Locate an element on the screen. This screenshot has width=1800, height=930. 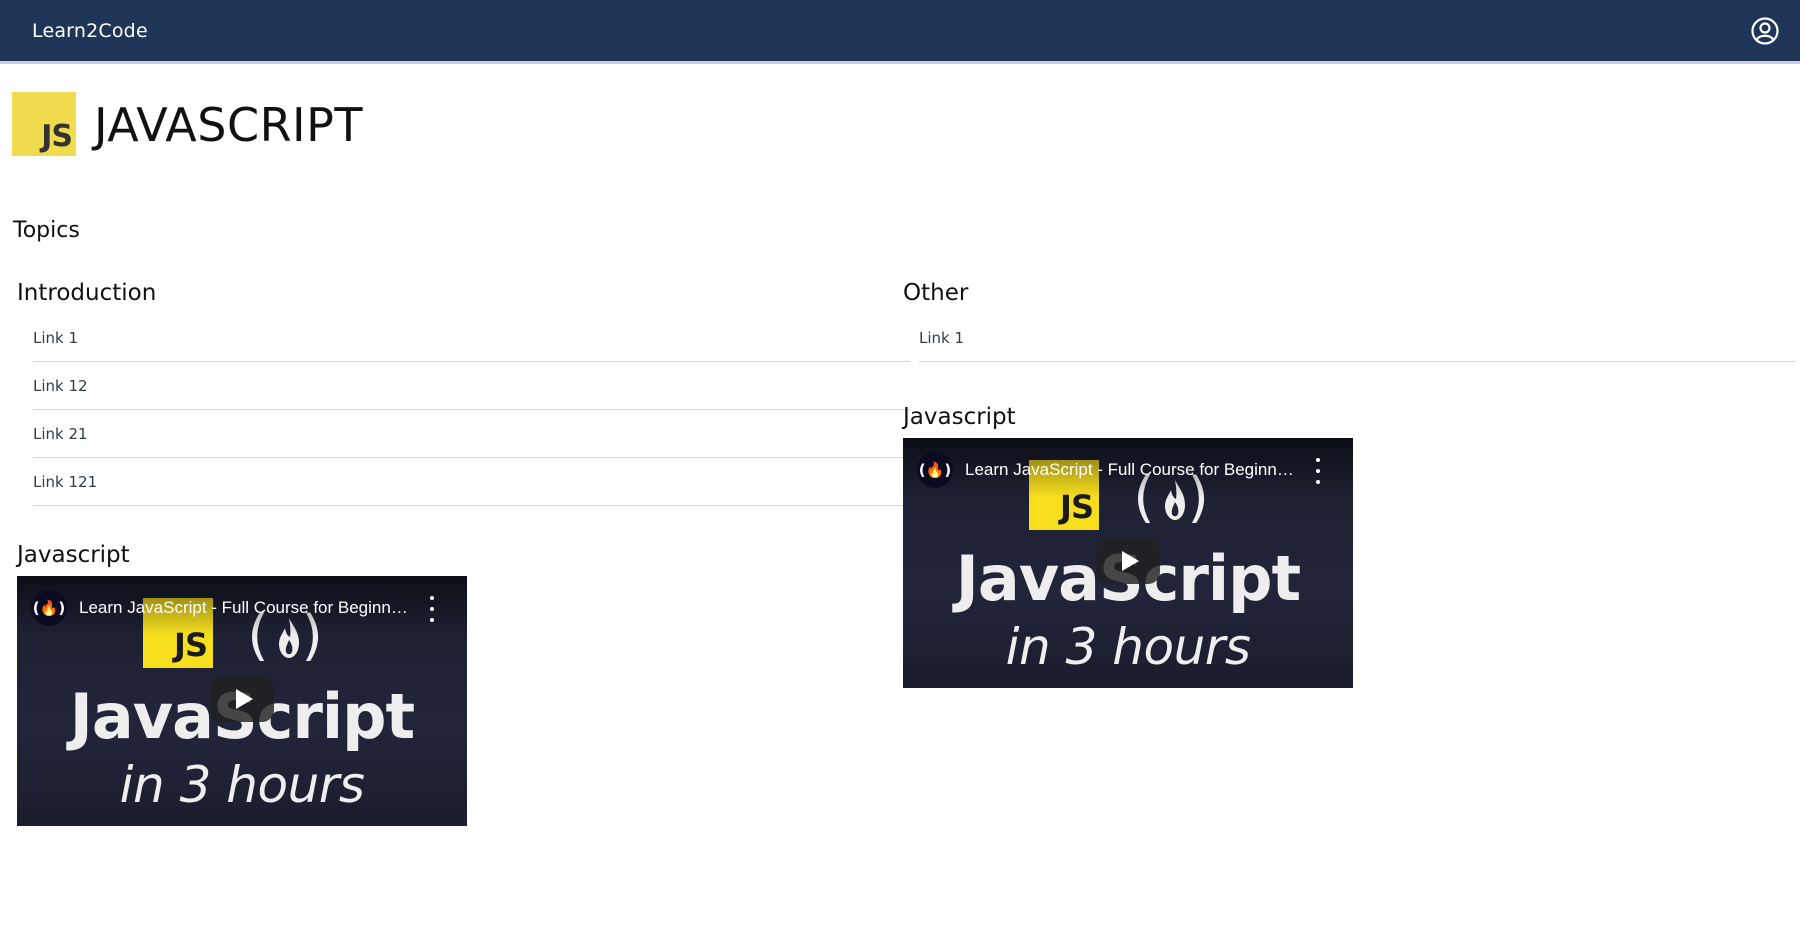
list-item: Link 121 is located at coordinates (471, 482).